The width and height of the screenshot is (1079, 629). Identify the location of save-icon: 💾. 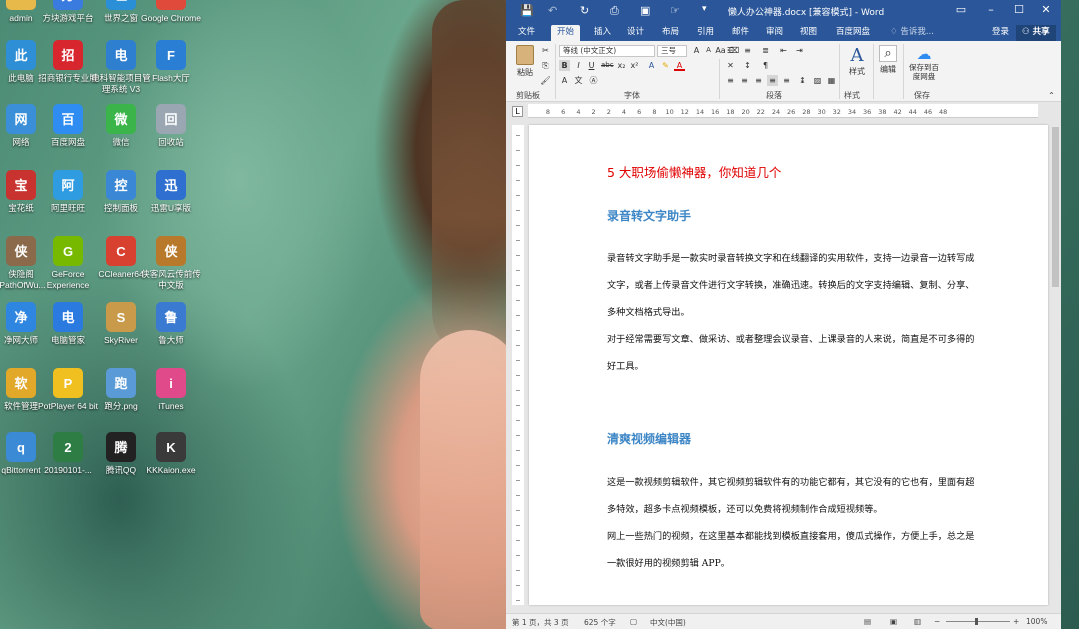
(527, 10).